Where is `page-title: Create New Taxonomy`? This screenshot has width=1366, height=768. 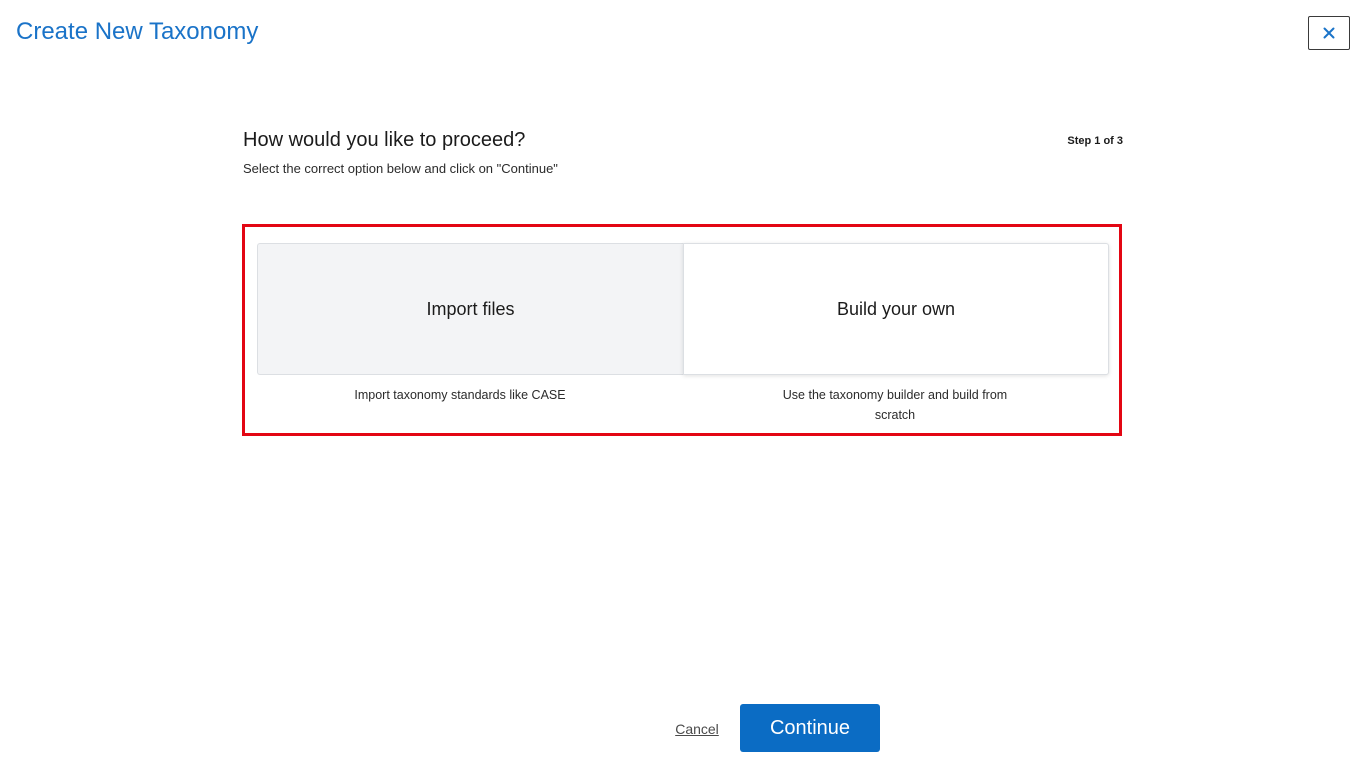 page-title: Create New Taxonomy is located at coordinates (137, 31).